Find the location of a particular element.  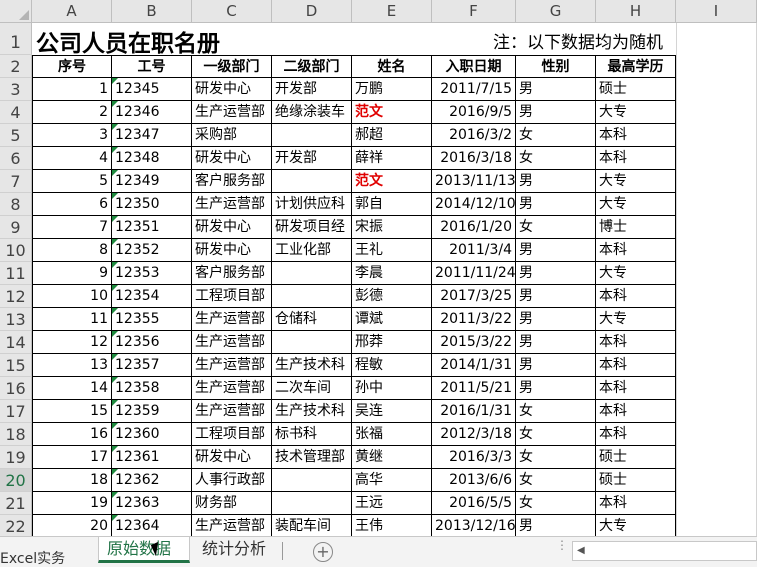

table-cell: 孙中 is located at coordinates (392, 388).